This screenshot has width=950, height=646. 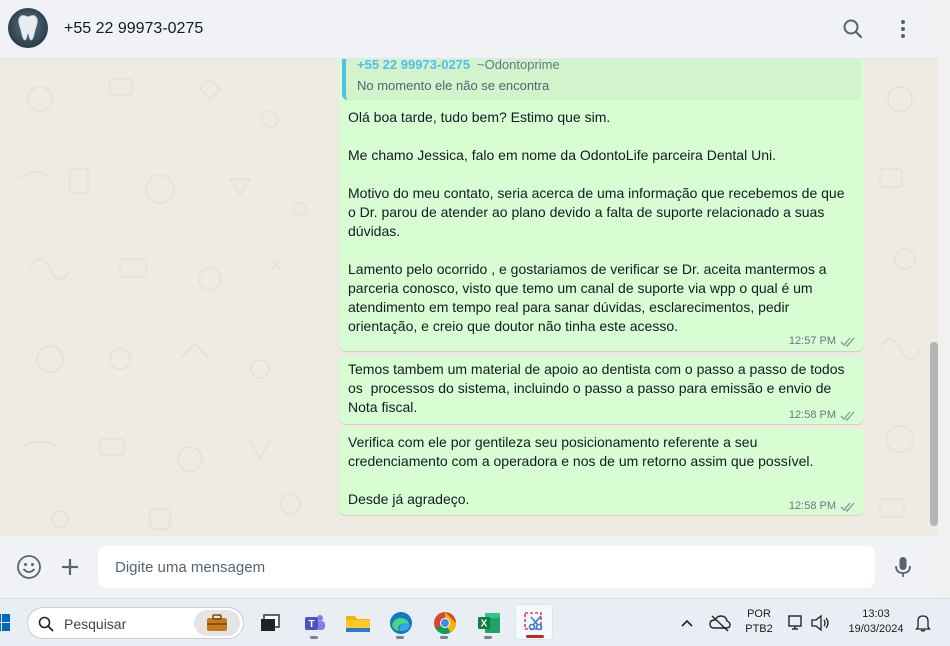 What do you see at coordinates (133, 29) in the screenshot?
I see `contact-name: +55 22 99973-0275` at bounding box center [133, 29].